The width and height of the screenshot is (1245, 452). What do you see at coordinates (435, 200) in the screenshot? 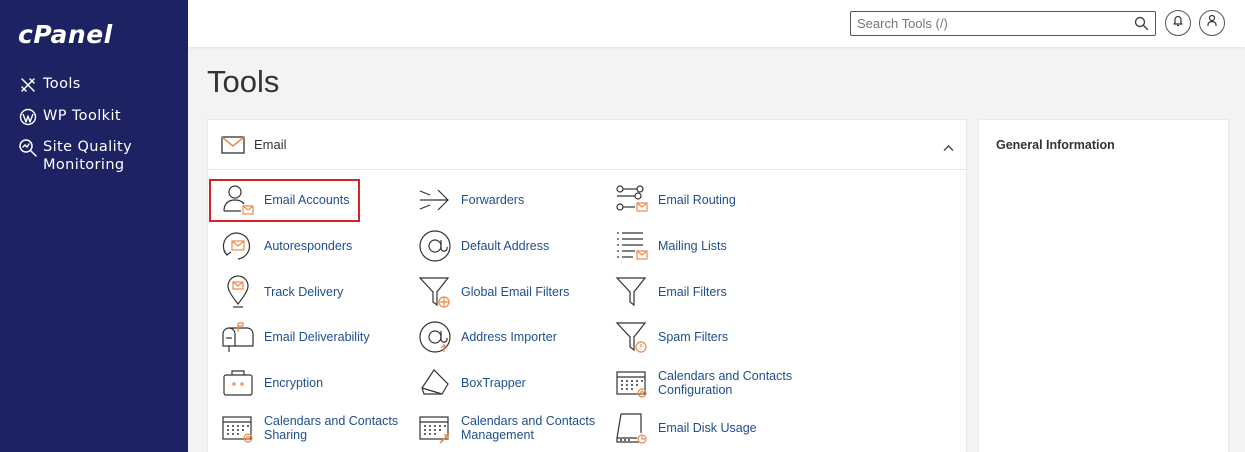
I see `forwarders-icon` at bounding box center [435, 200].